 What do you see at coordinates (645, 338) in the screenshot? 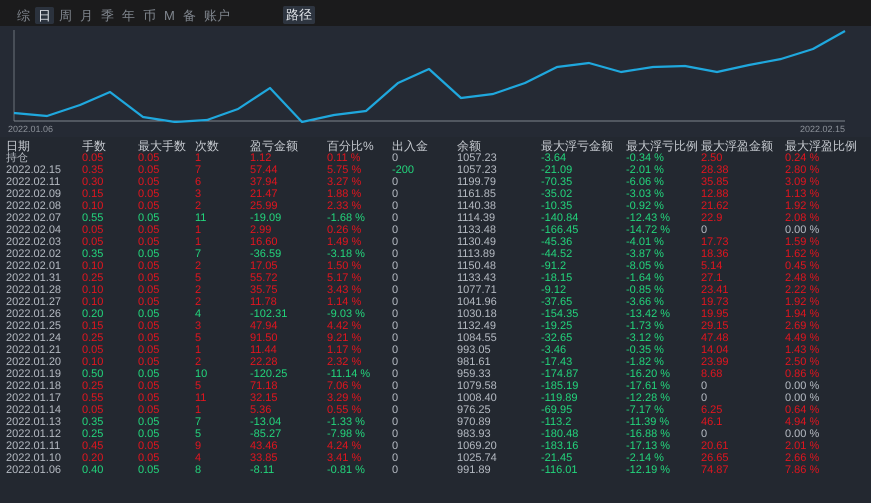
I see `table-cell-text: -3.12 %` at bounding box center [645, 338].